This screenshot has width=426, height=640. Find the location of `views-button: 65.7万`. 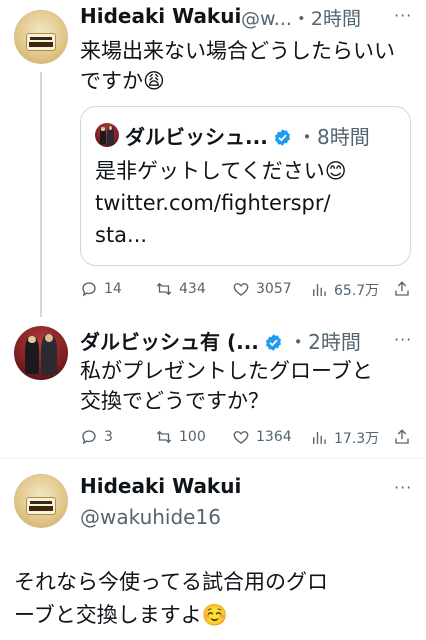

views-button: 65.7万 is located at coordinates (344, 290).